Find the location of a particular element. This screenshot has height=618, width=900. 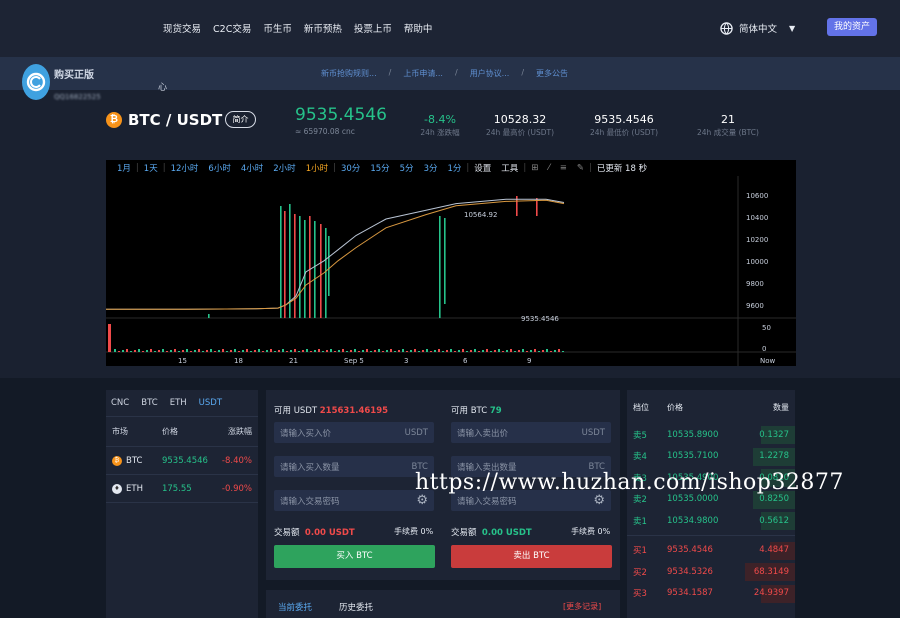

market-price: 175.55 is located at coordinates (176, 488).